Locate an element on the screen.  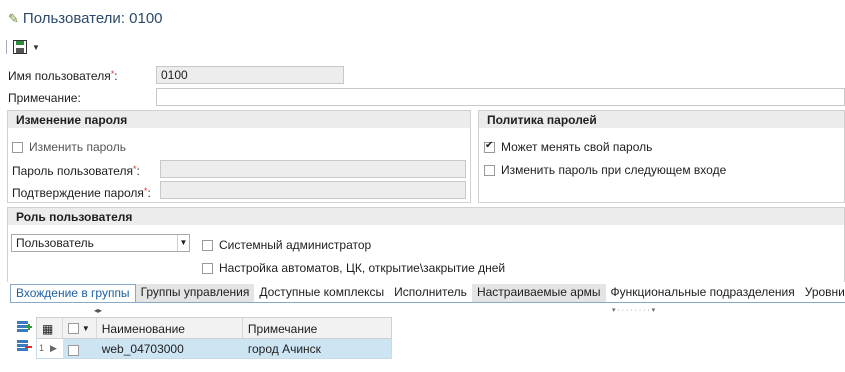
username-field: 0100 is located at coordinates (250, 75).